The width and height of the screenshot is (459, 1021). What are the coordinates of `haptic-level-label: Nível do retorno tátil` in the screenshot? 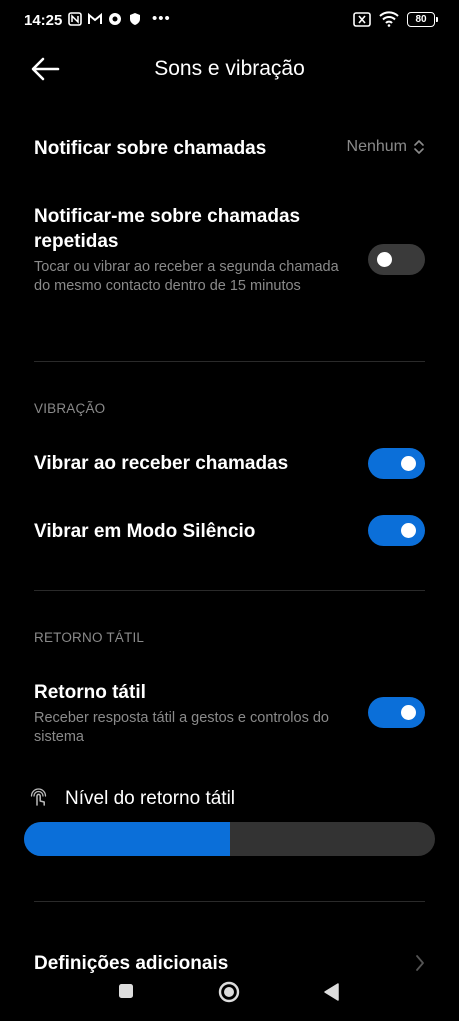 It's located at (150, 798).